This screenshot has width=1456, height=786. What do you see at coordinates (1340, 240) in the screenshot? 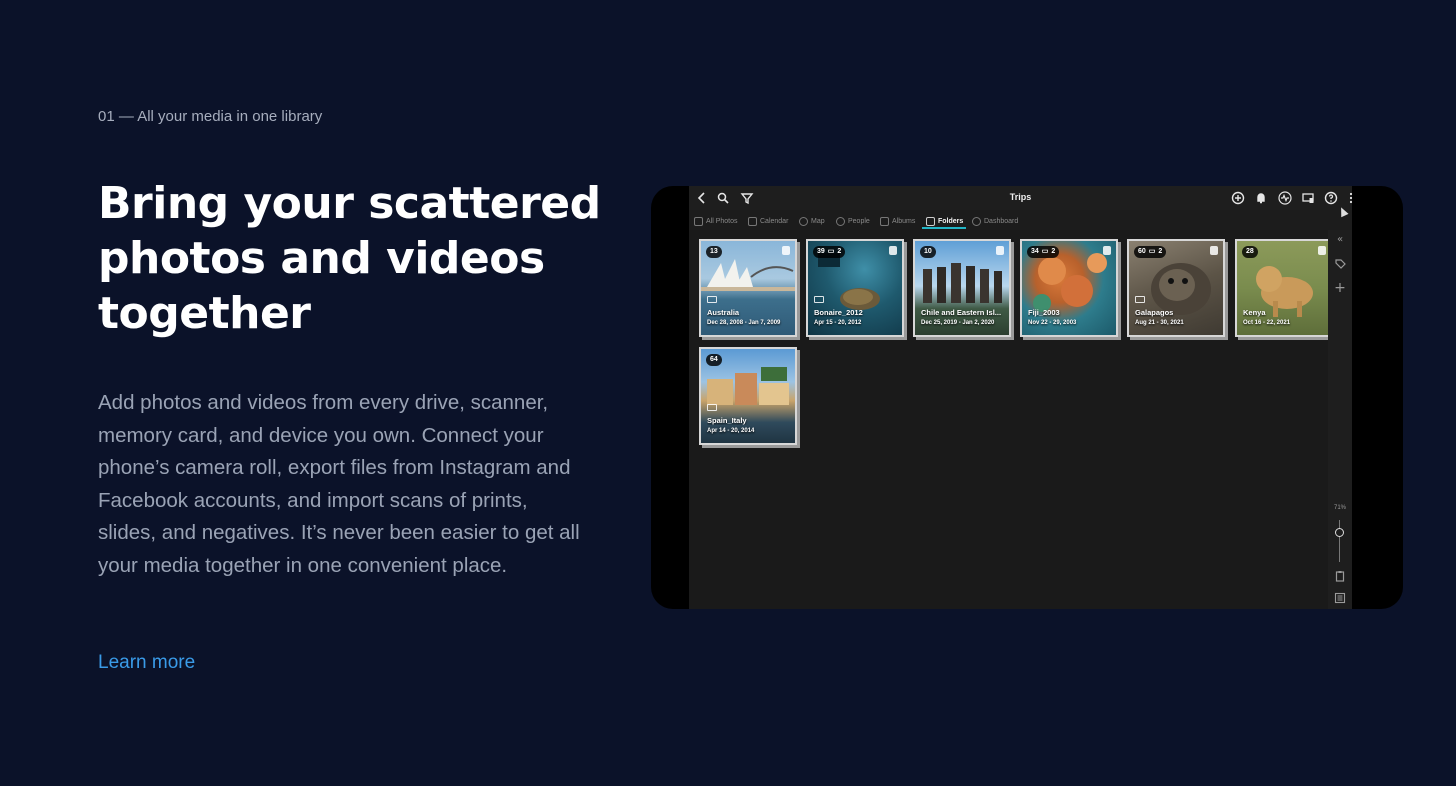
I see `collapse-panel-icon: «` at bounding box center [1340, 240].